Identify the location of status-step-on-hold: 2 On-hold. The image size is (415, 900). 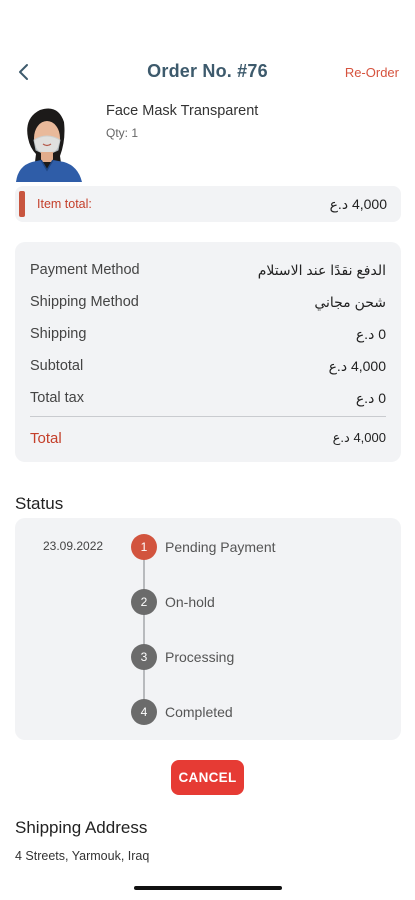
(208, 602).